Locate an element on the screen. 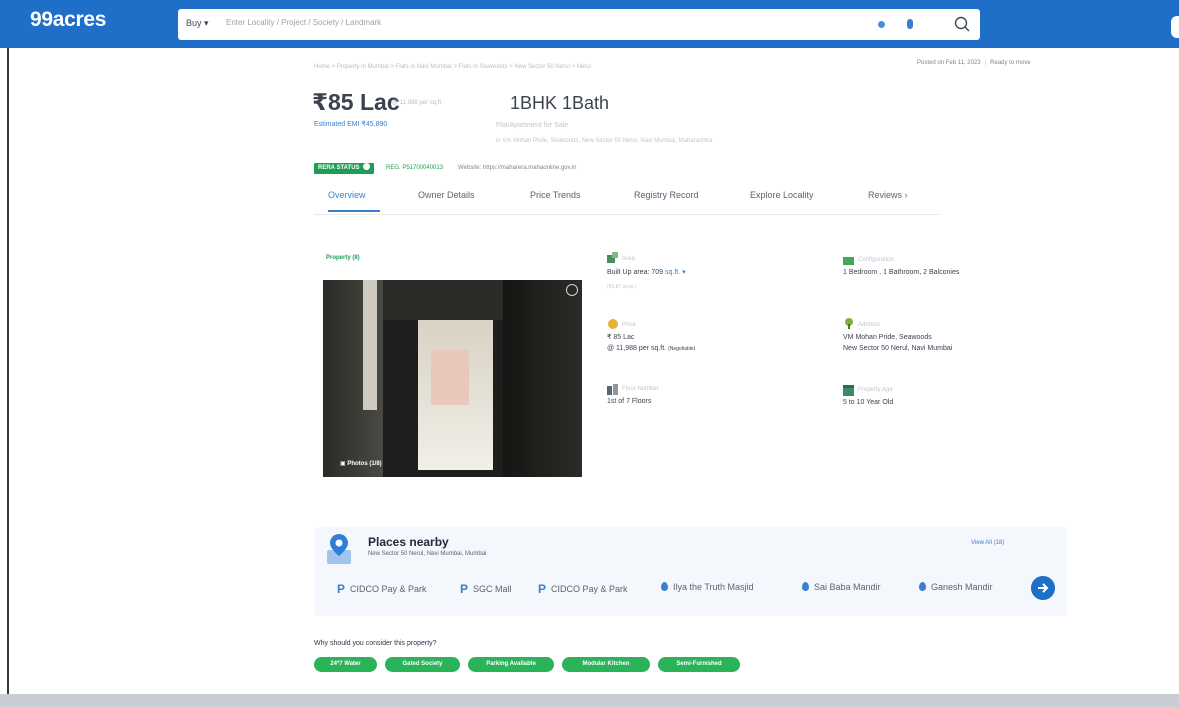 The width and height of the screenshot is (1179, 707). tab-owner-details: Owner Details is located at coordinates (446, 195).